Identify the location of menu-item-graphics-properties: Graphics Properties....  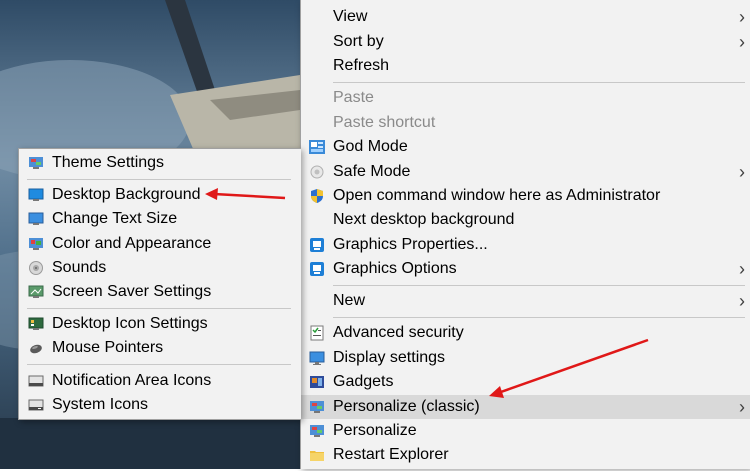
(525, 245).